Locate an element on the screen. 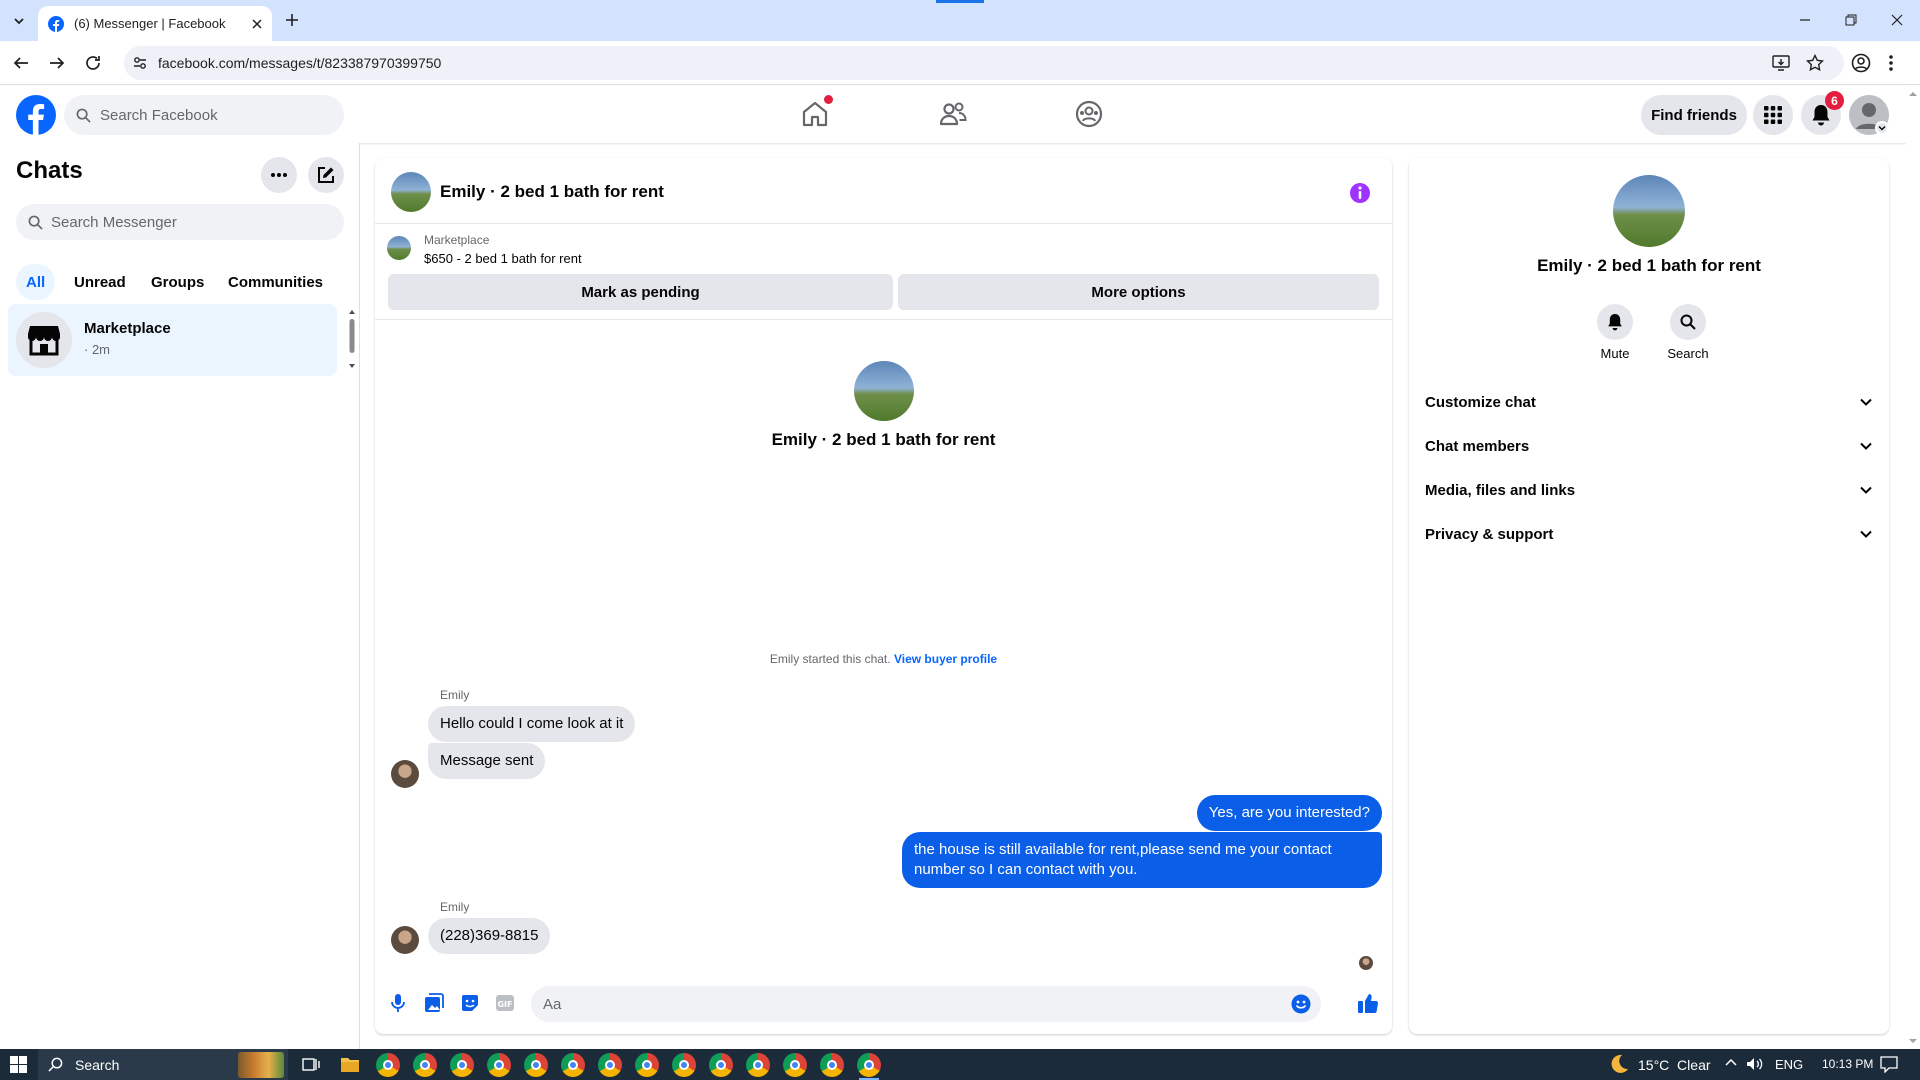 The image size is (1920, 1080). taskbar-search: Search is located at coordinates (163, 1064).